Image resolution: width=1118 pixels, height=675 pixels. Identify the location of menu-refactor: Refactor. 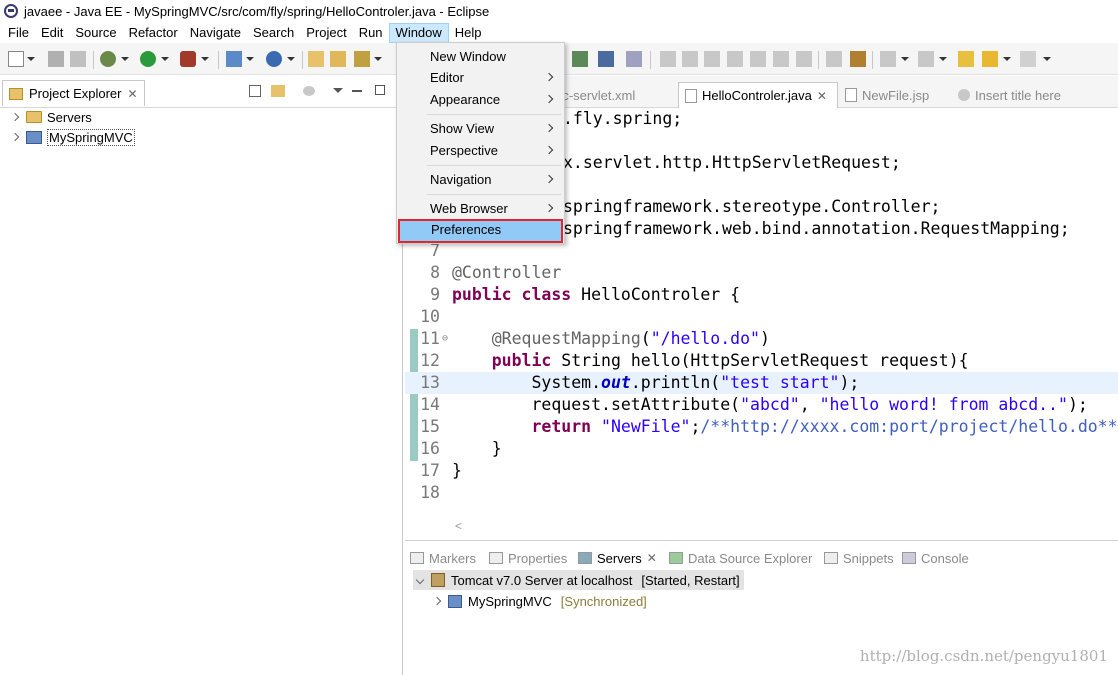
(153, 33).